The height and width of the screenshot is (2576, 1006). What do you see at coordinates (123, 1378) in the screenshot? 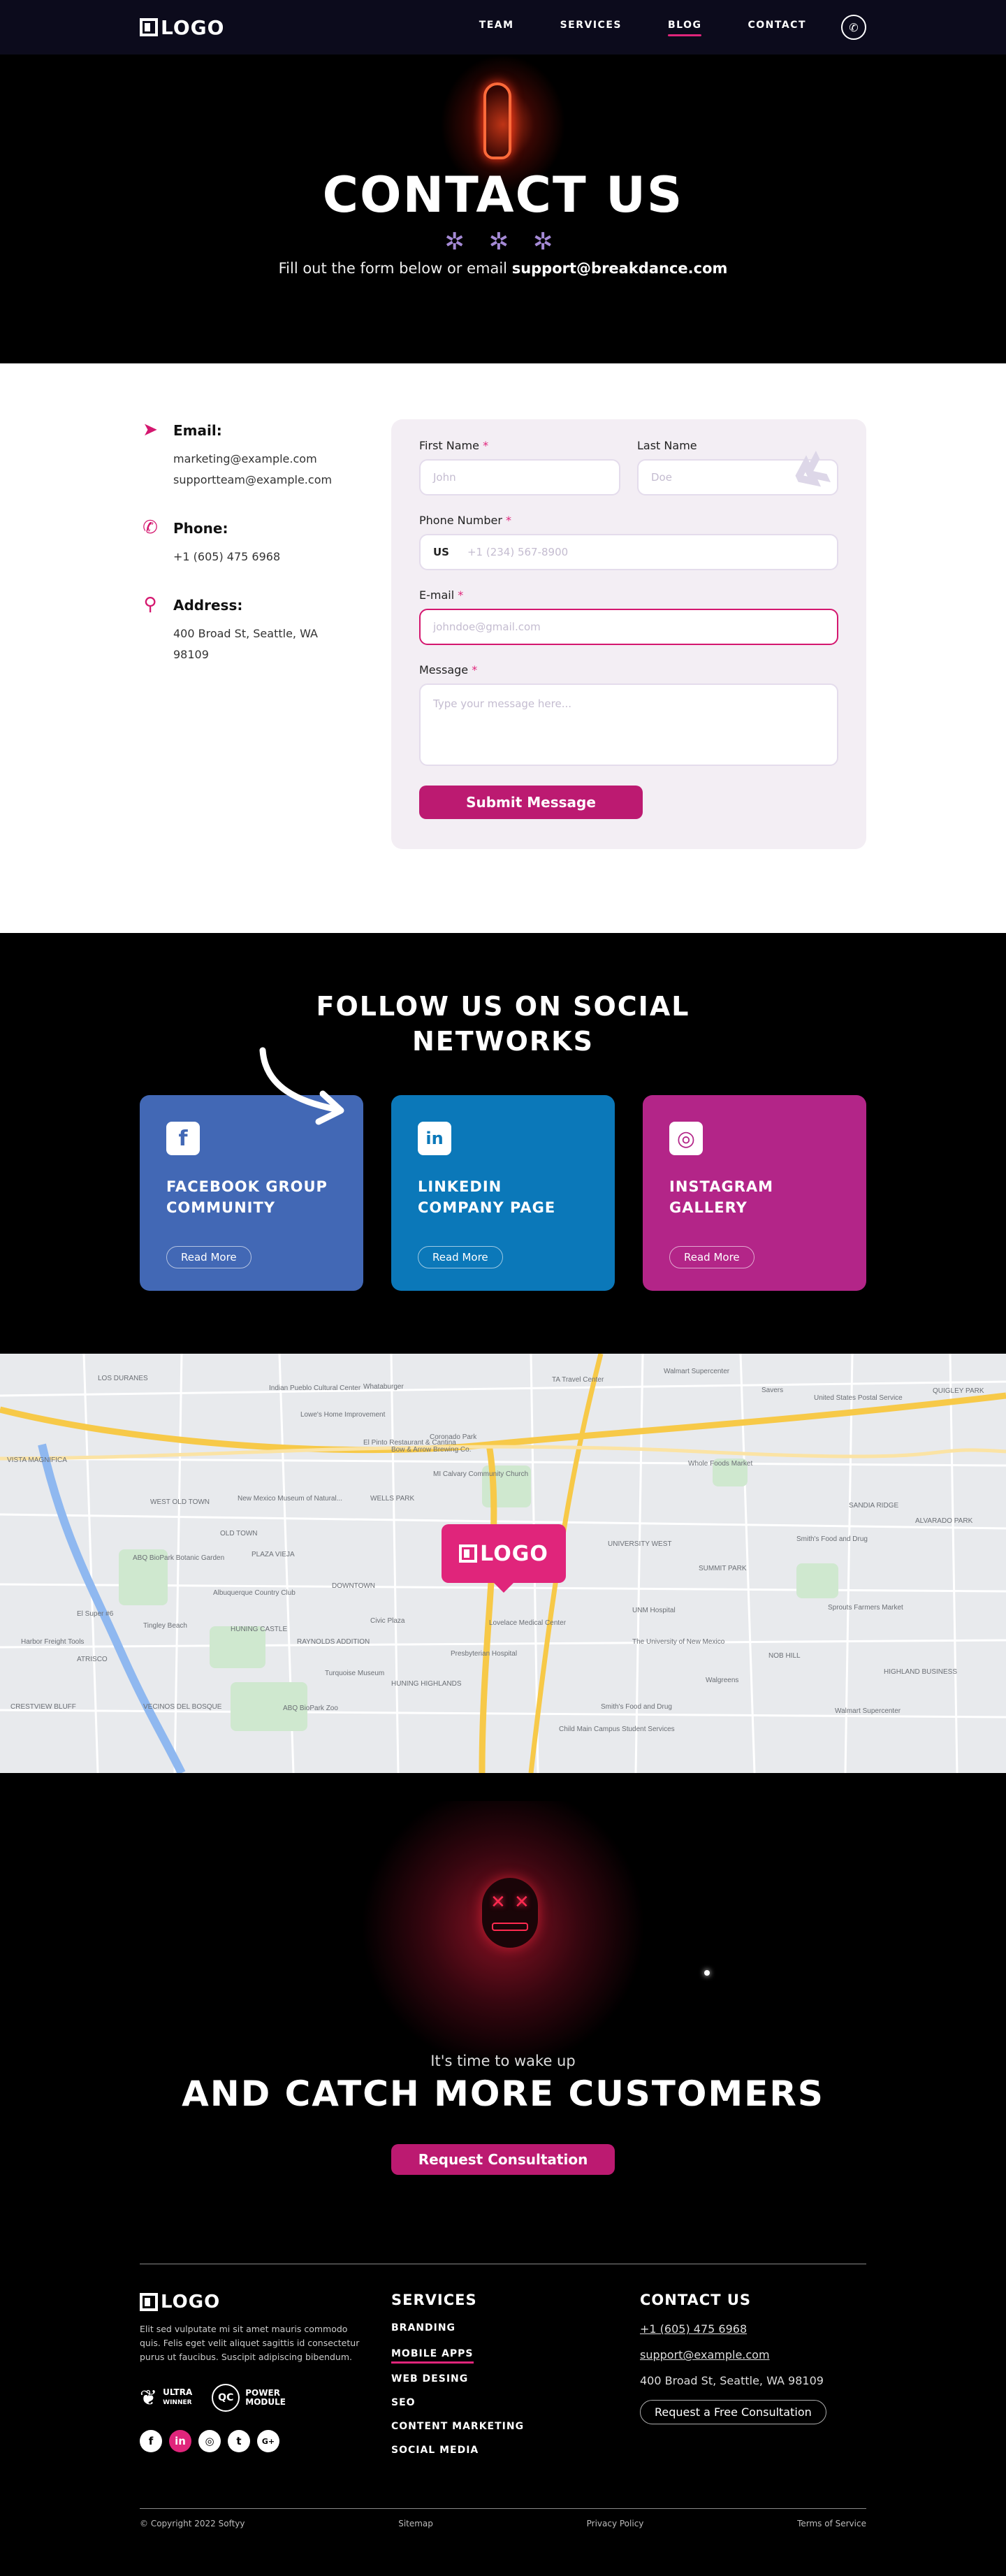
I see `map-label: LOS DURANES` at bounding box center [123, 1378].